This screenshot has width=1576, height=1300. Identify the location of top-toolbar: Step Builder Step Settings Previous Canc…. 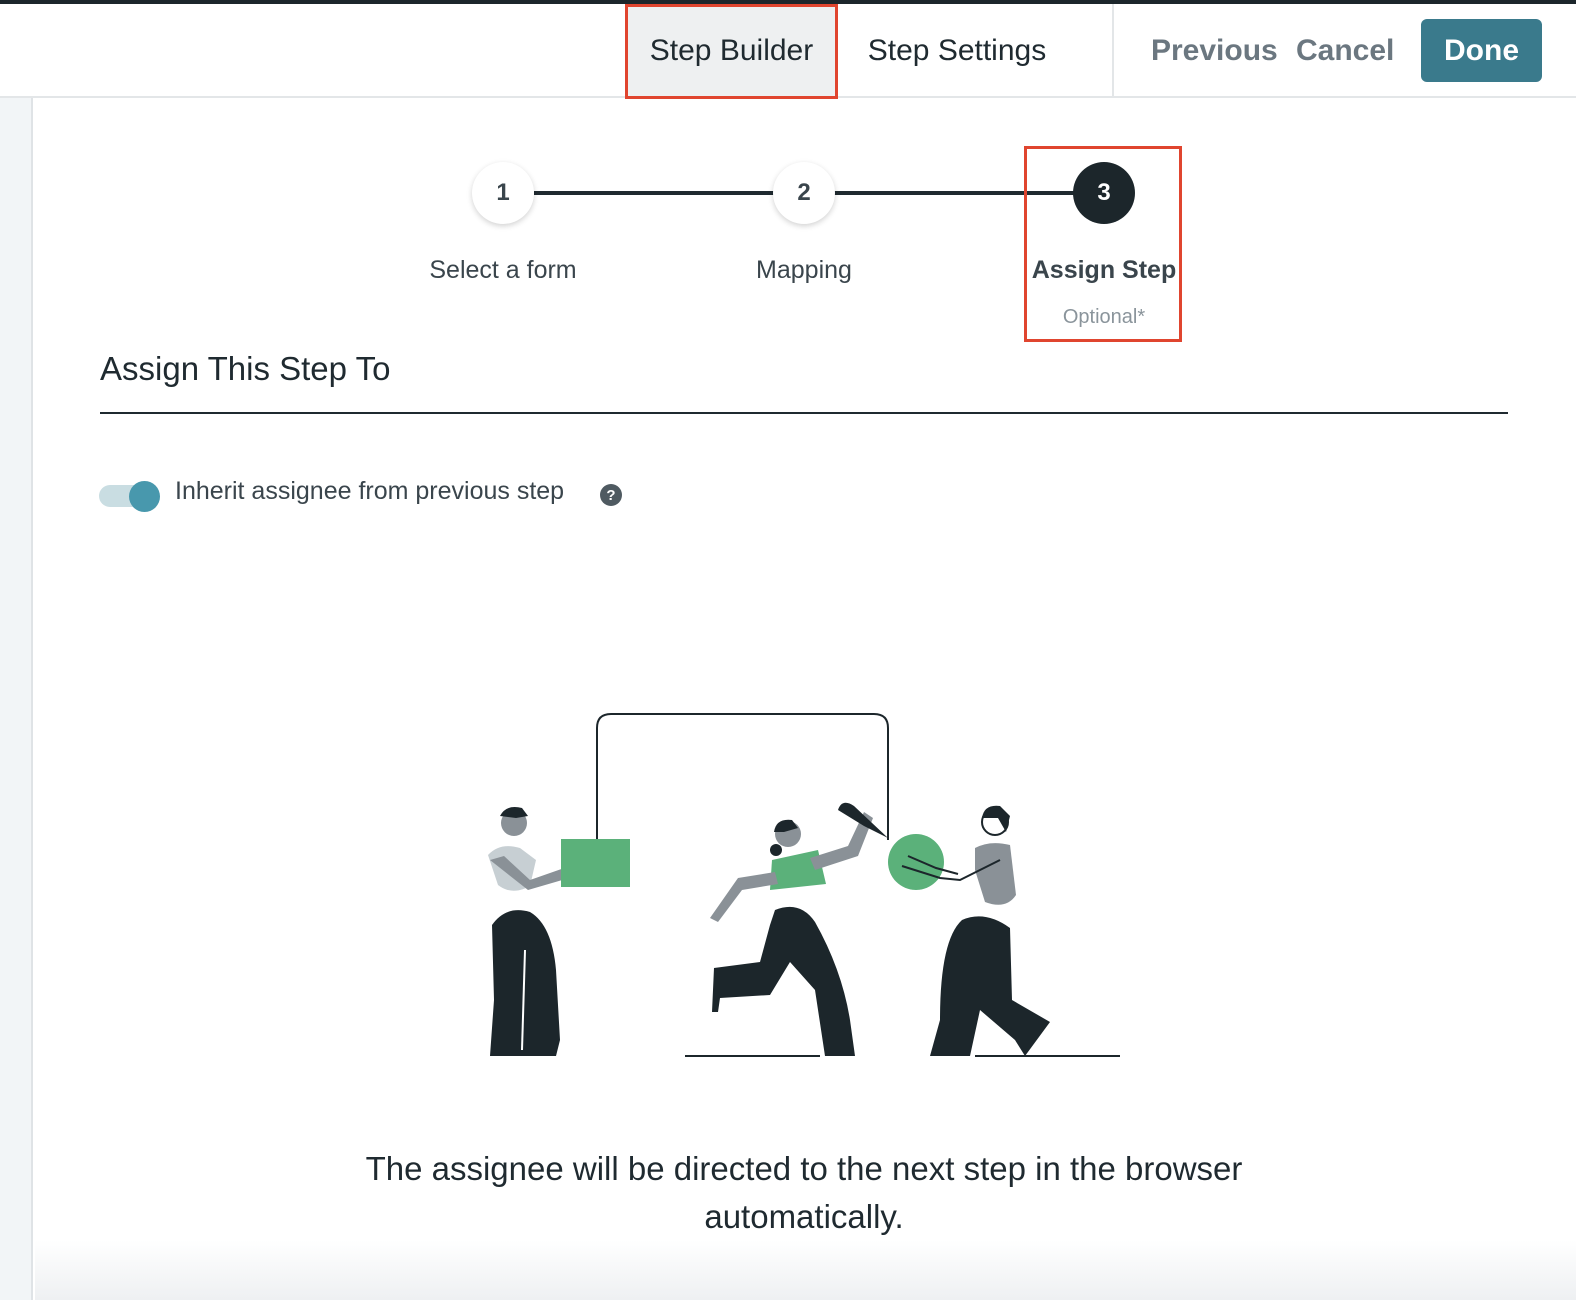
(788, 51).